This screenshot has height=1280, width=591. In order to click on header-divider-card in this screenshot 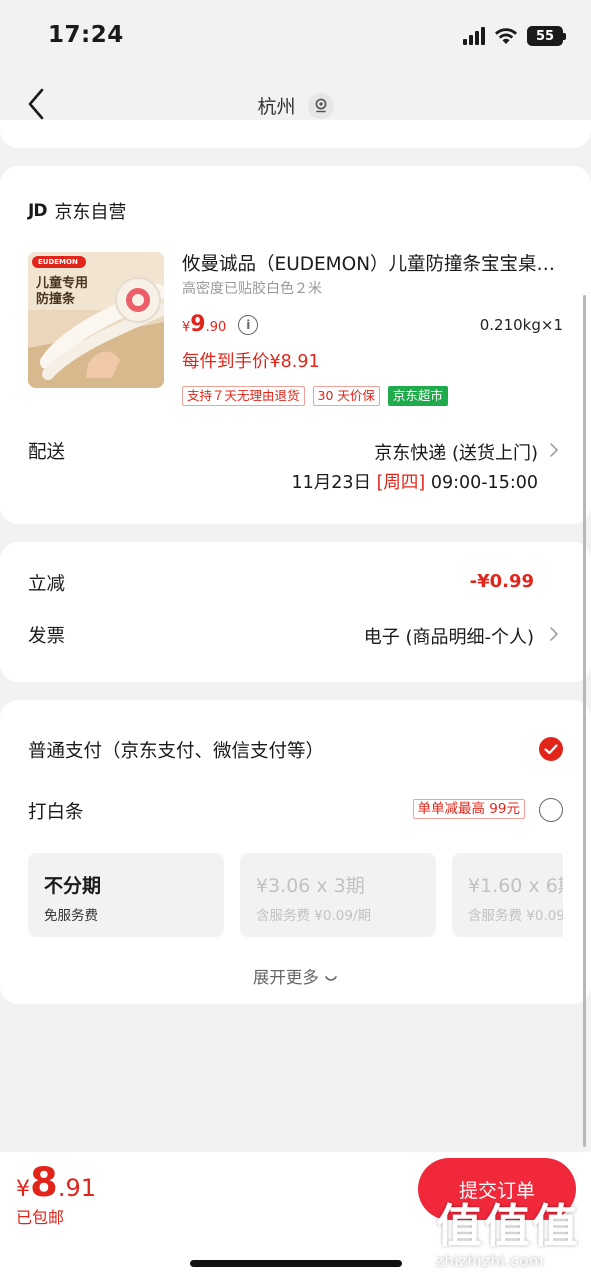, I will do `click(295, 134)`.